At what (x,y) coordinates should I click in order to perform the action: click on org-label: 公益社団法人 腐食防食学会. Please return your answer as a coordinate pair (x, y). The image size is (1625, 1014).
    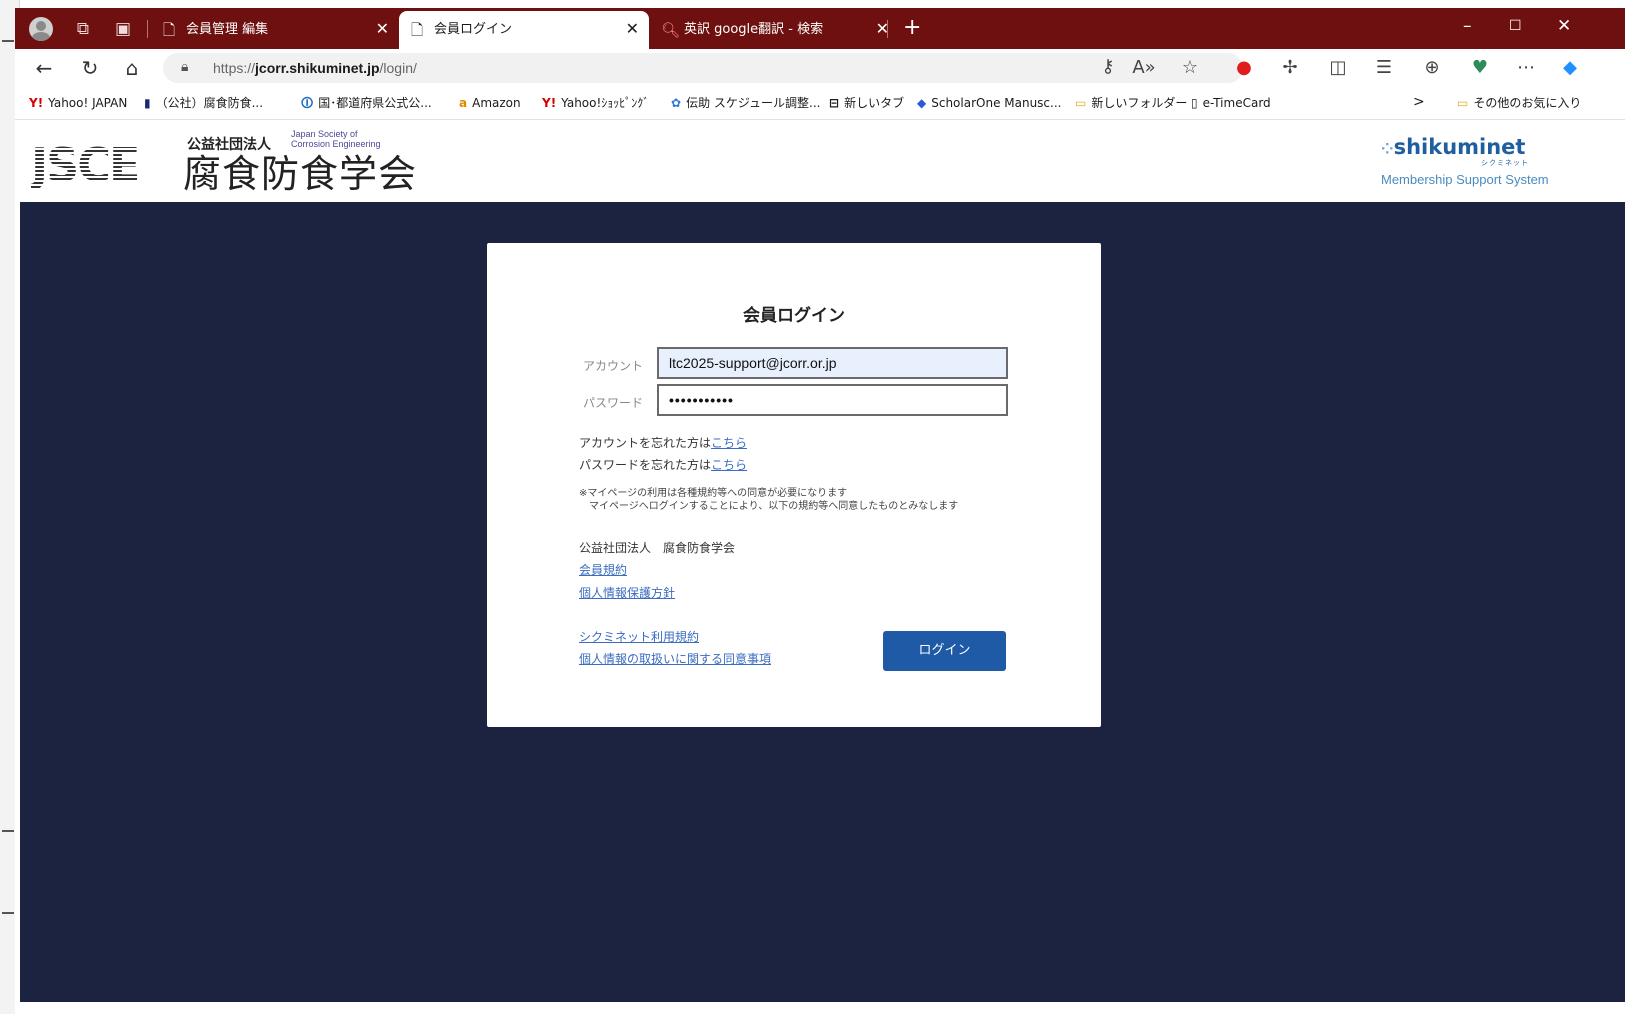
    Looking at the image, I should click on (657, 548).